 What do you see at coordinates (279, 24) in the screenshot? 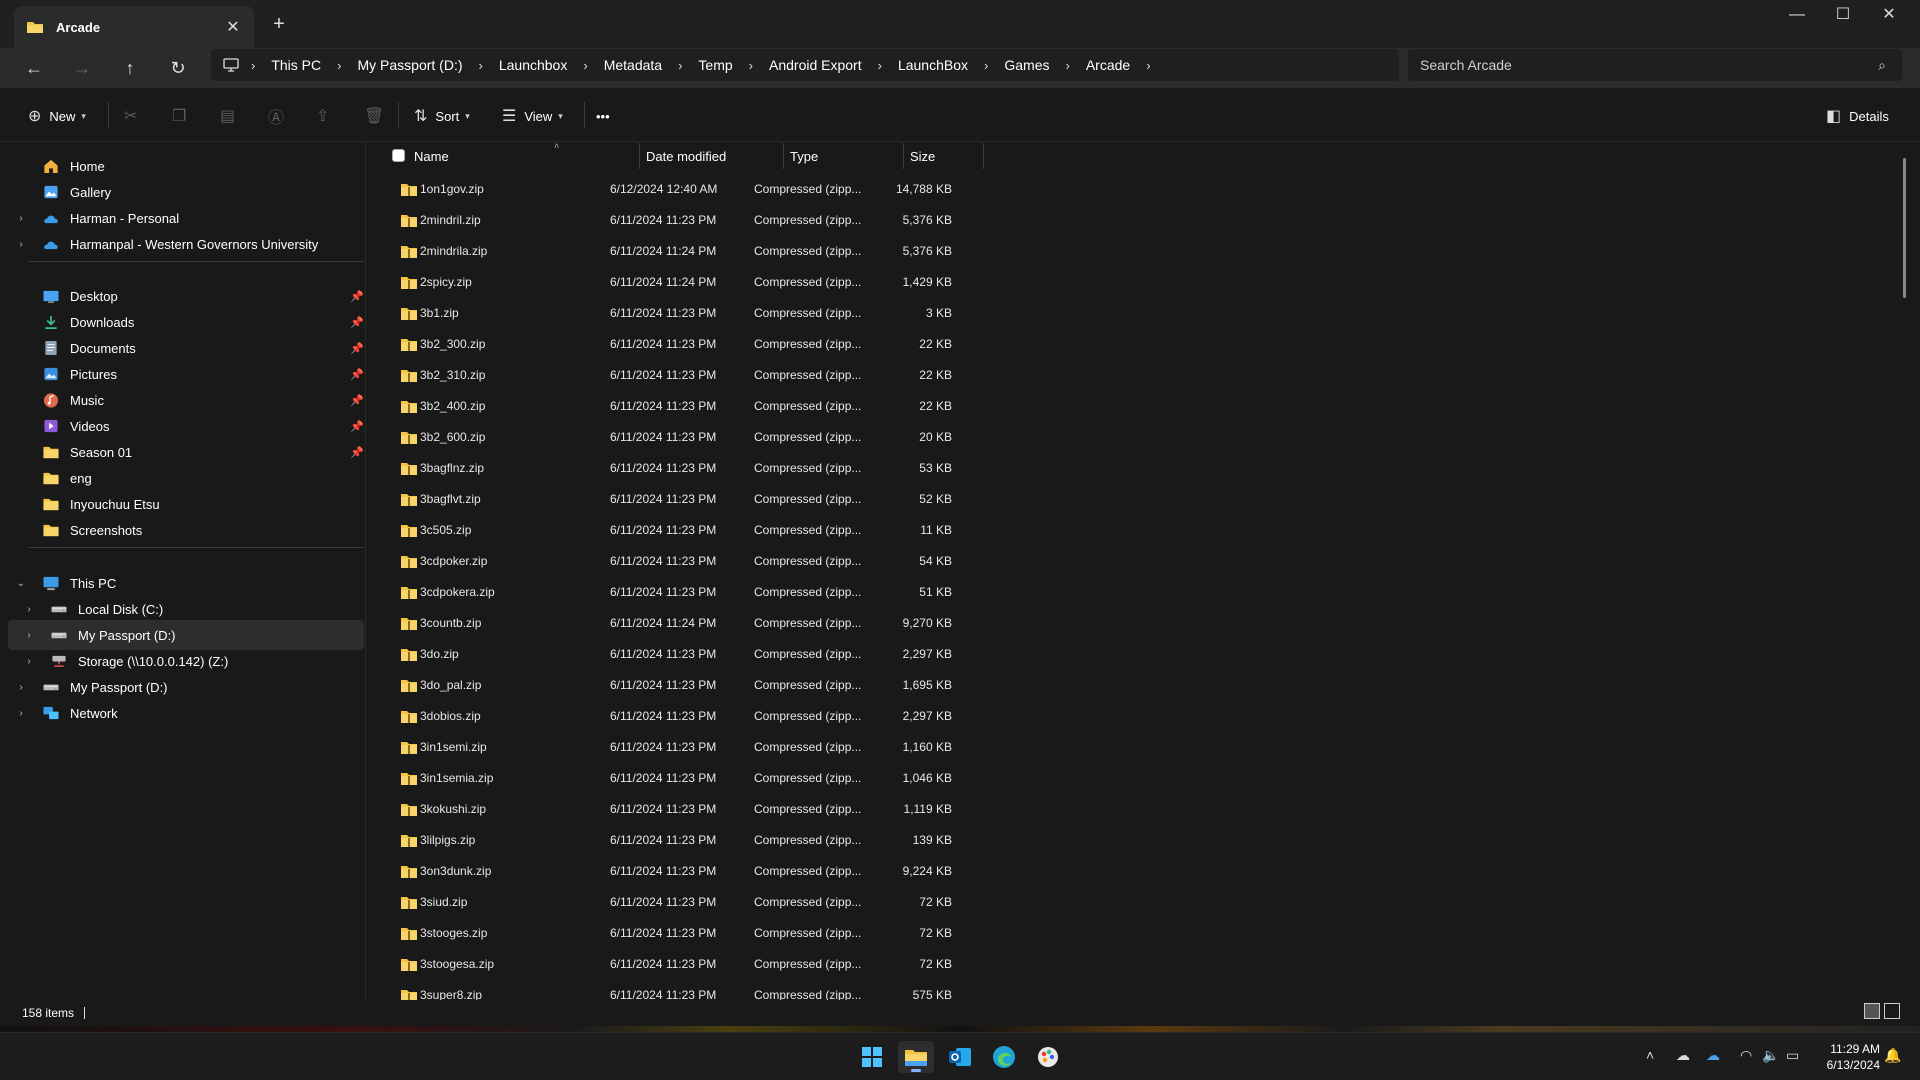
I see `new-tab-button: +` at bounding box center [279, 24].